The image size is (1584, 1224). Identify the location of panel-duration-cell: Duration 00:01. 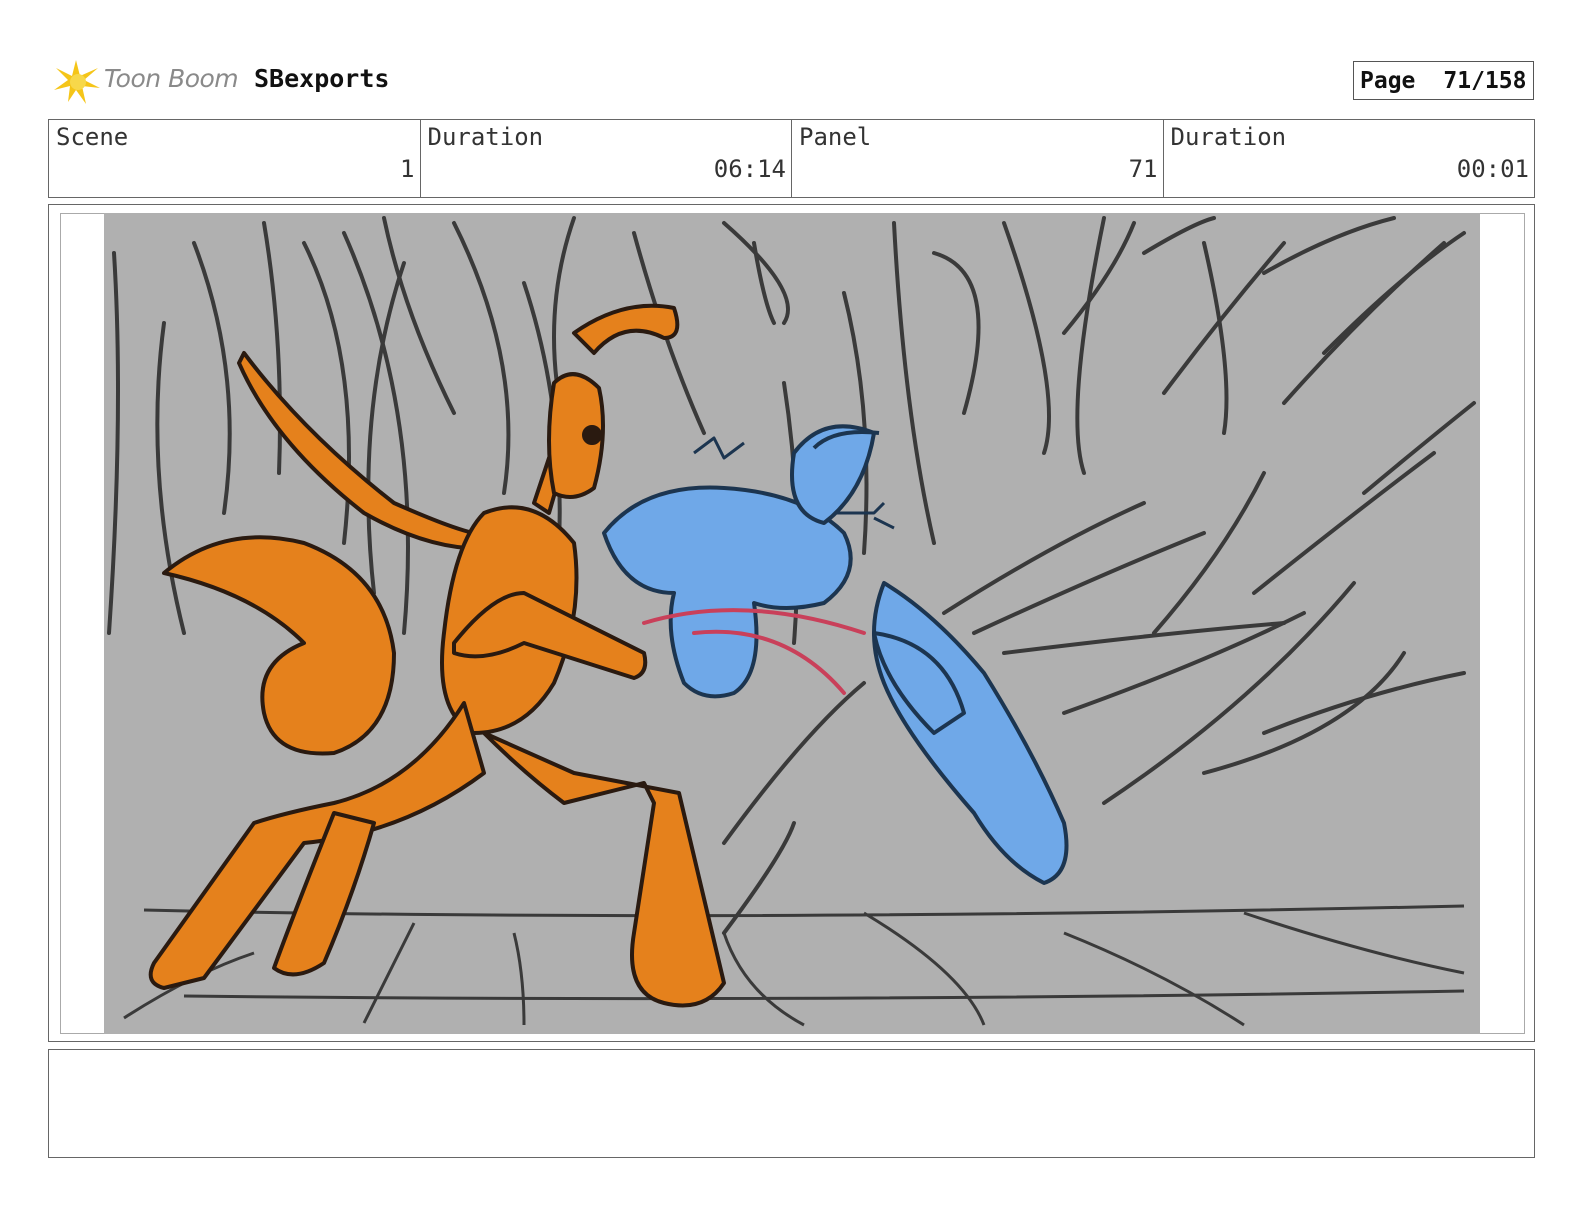
(1349, 158).